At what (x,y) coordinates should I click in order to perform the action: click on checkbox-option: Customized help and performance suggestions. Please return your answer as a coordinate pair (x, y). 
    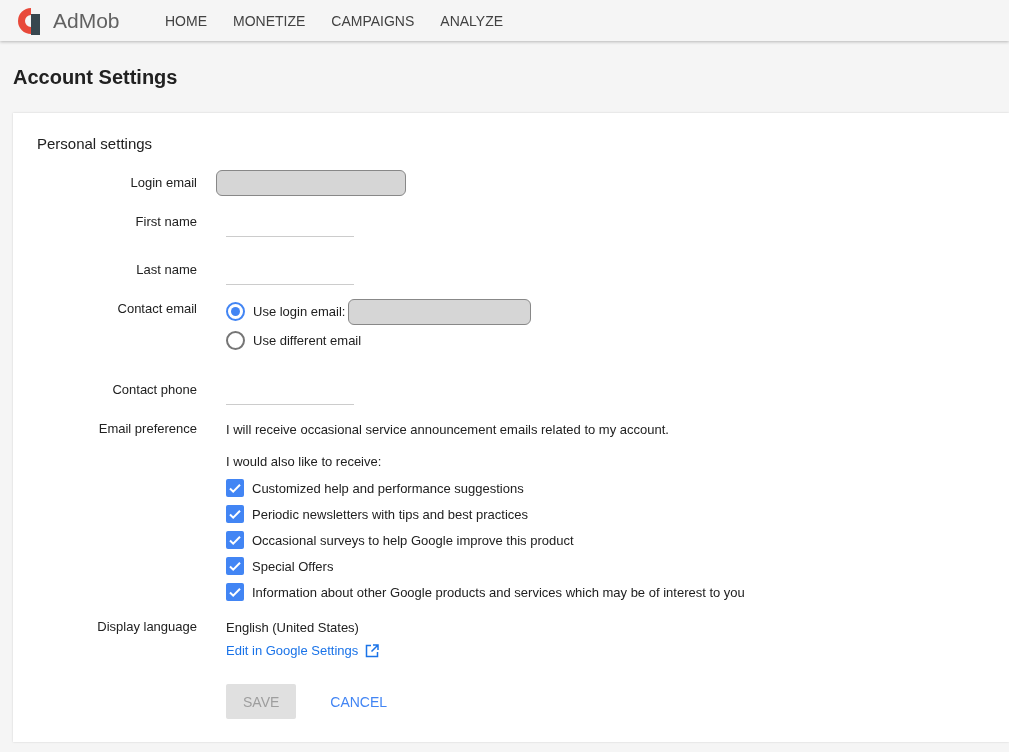
    Looking at the image, I should click on (485, 488).